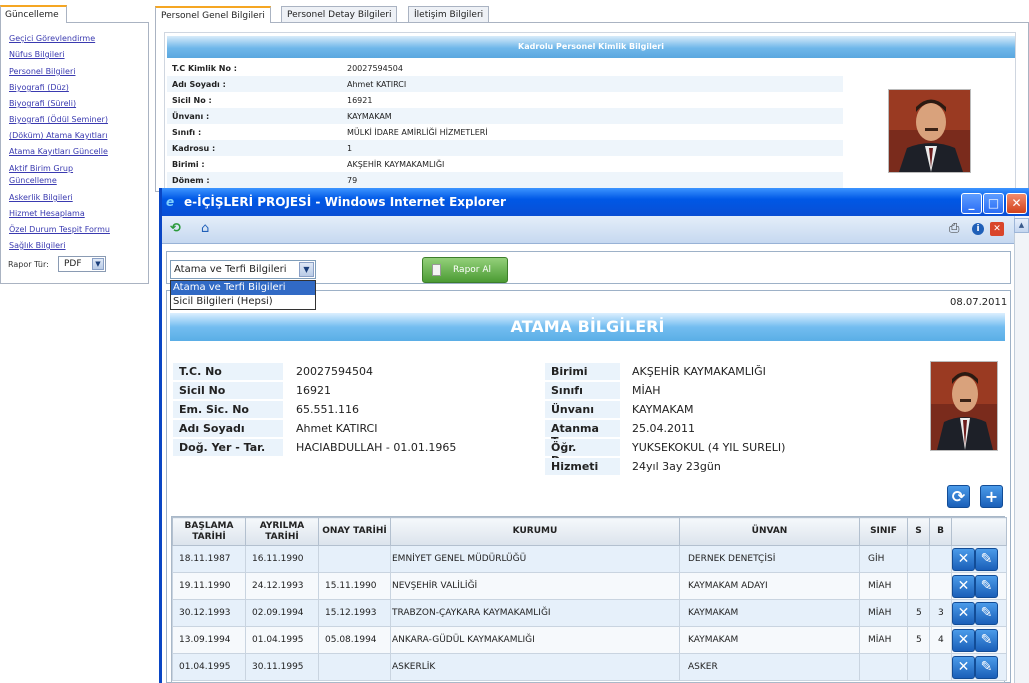 This screenshot has height=683, width=1029. I want to click on menu-link-personel-bilgileri: Personel Bilgileri, so click(42, 71).